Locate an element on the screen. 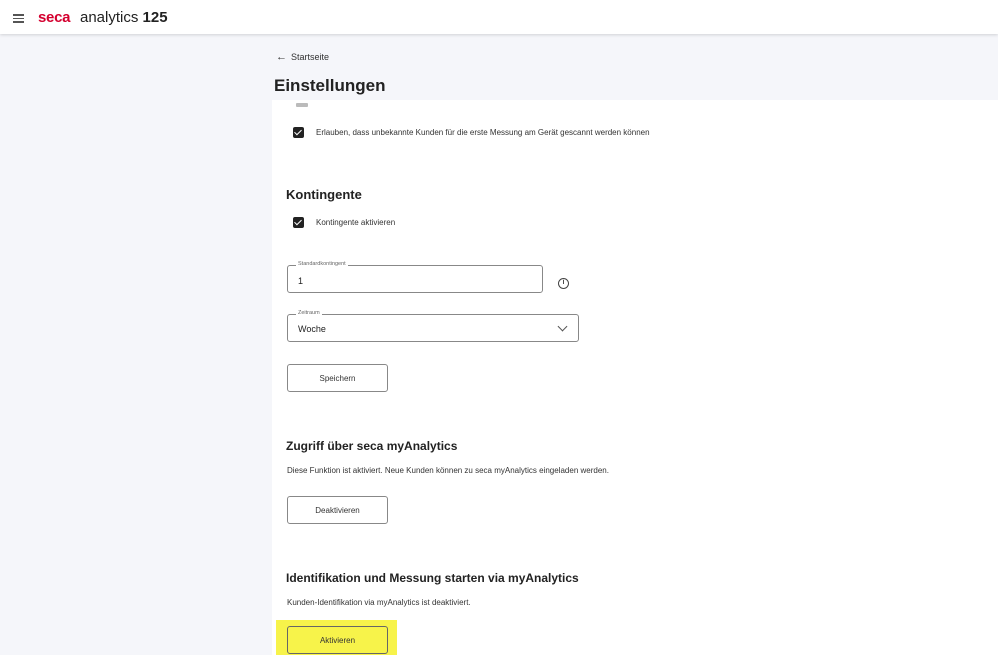 Image resolution: width=998 pixels, height=655 pixels. top-app-bar: seca analytics 125 is located at coordinates (499, 17).